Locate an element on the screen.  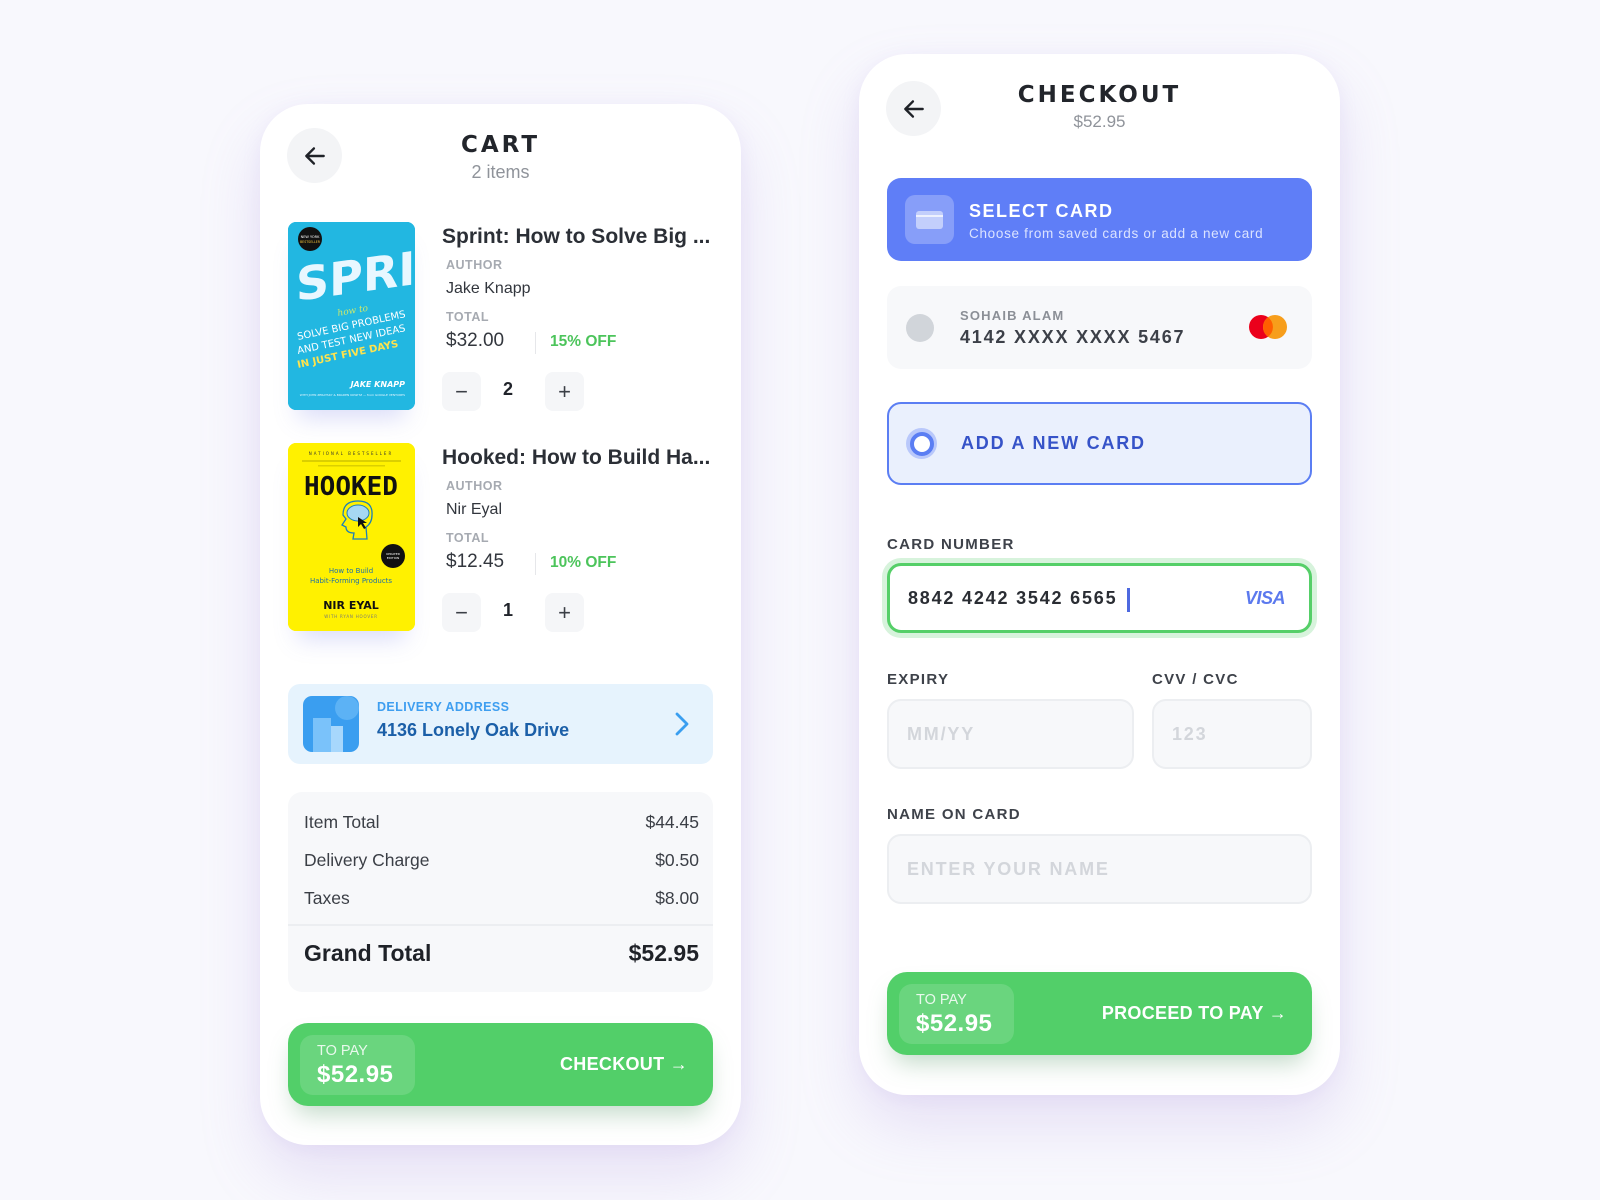
page-title: CART is located at coordinates (500, 145).